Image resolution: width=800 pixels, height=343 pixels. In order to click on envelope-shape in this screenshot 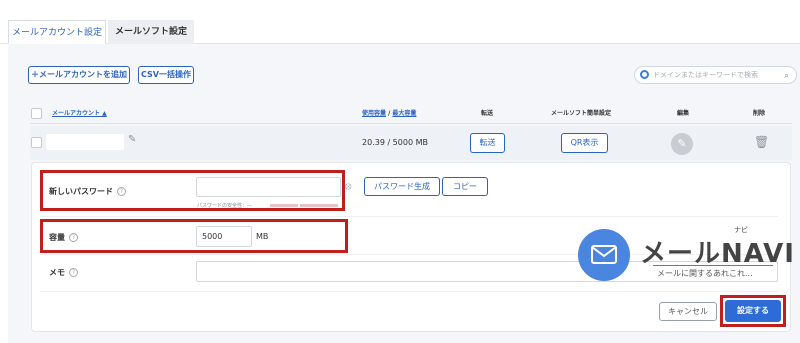, I will do `click(604, 254)`.